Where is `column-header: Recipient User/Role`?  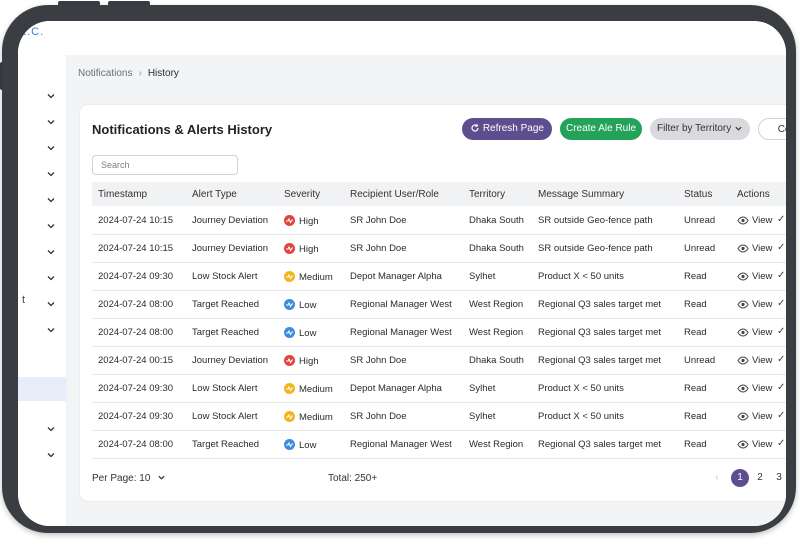 column-header: Recipient User/Role is located at coordinates (394, 194).